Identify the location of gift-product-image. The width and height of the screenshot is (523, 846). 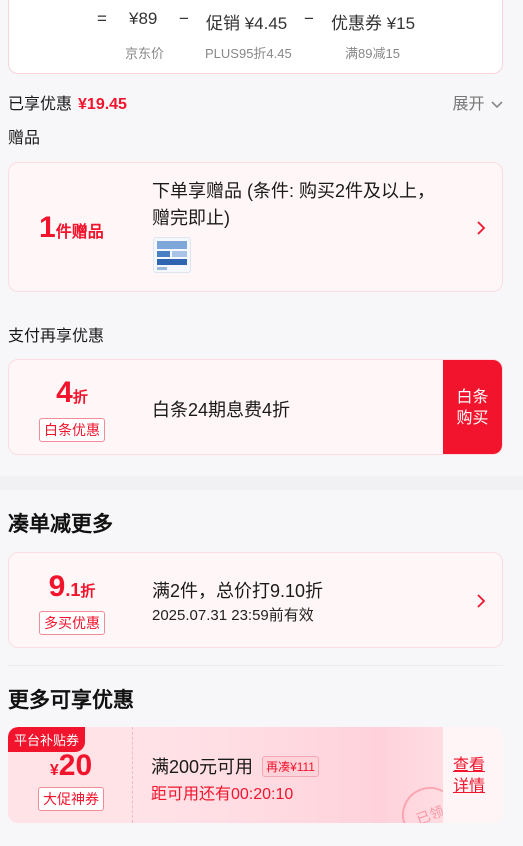
(172, 255).